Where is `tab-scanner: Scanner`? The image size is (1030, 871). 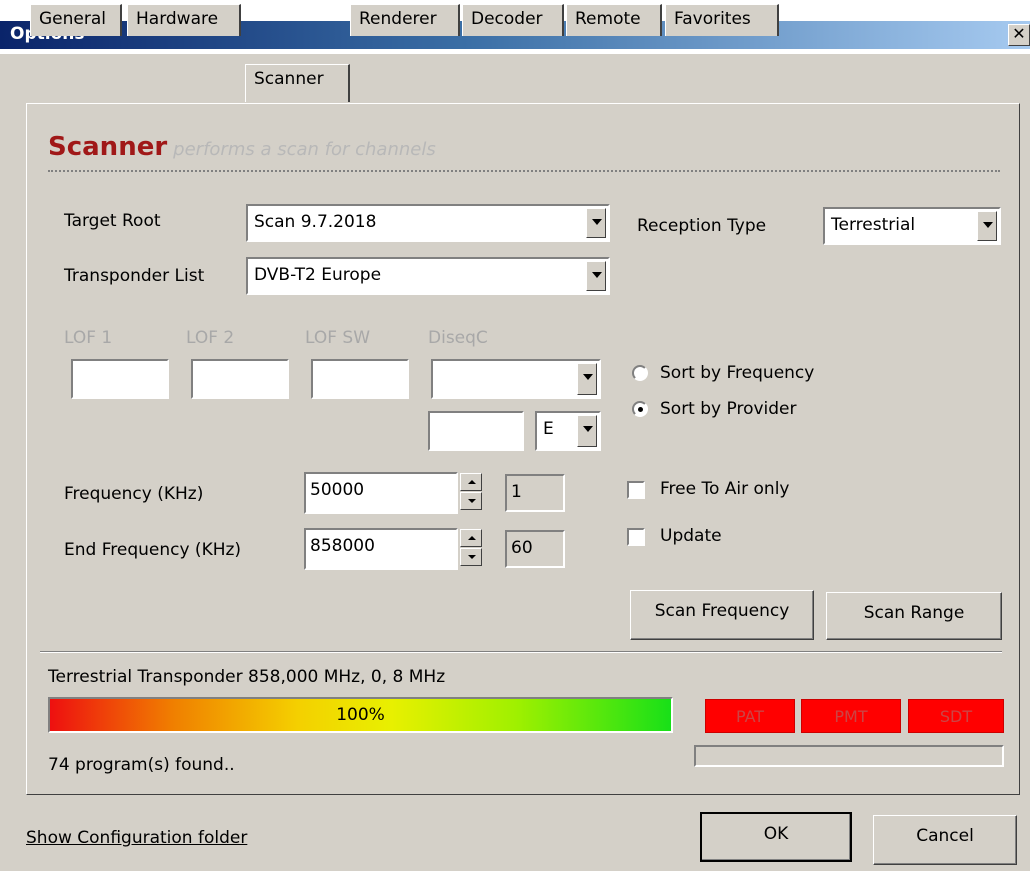 tab-scanner: Scanner is located at coordinates (297, 83).